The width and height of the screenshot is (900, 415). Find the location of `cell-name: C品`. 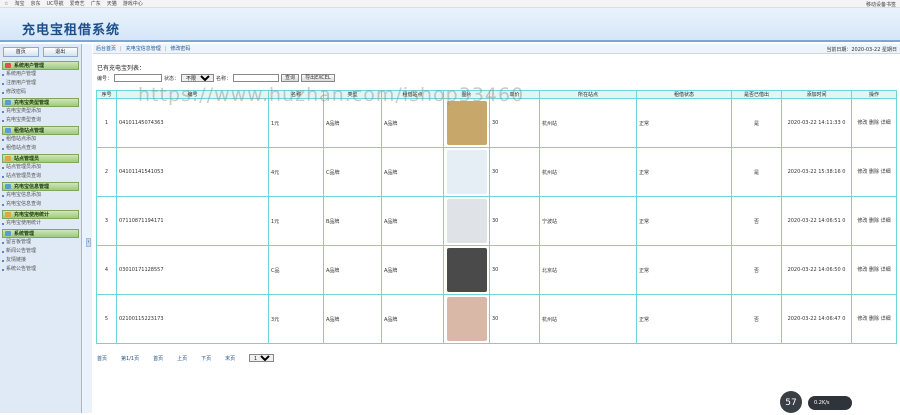

cell-name: C品 is located at coordinates (296, 270).